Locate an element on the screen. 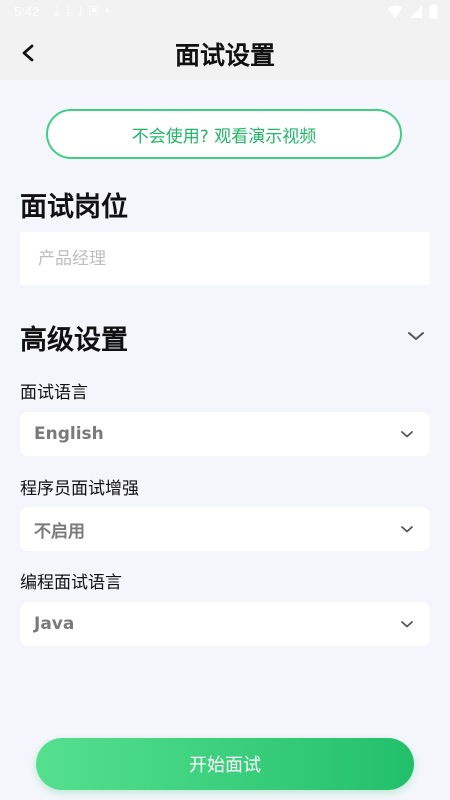 The width and height of the screenshot is (450, 800). watch-demo-video-button: 不会使用? 观看演示视频 is located at coordinates (224, 134).